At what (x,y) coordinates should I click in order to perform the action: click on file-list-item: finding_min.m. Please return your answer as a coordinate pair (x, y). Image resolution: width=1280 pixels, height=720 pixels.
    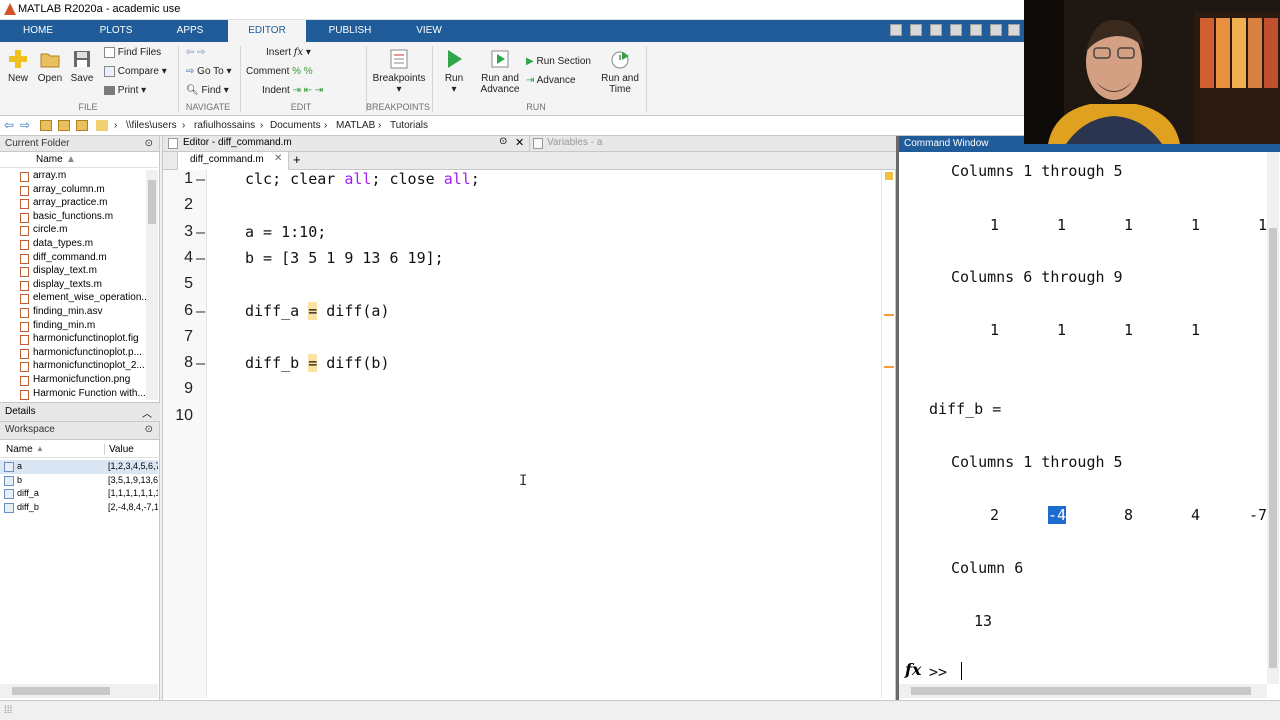
    Looking at the image, I should click on (73, 327).